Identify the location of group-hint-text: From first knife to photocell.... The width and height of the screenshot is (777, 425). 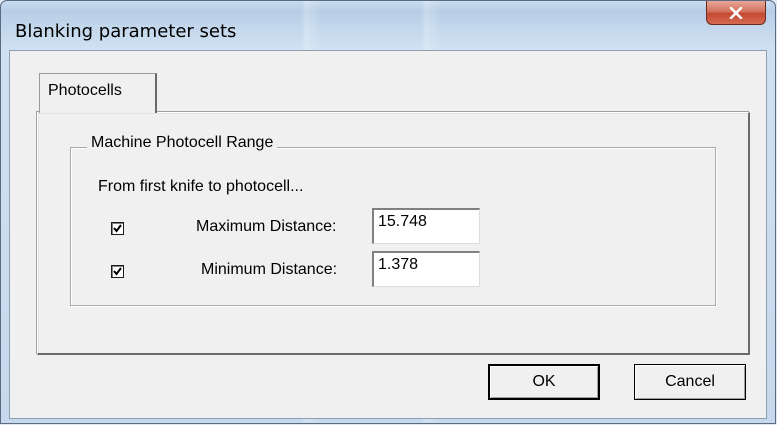
(201, 186).